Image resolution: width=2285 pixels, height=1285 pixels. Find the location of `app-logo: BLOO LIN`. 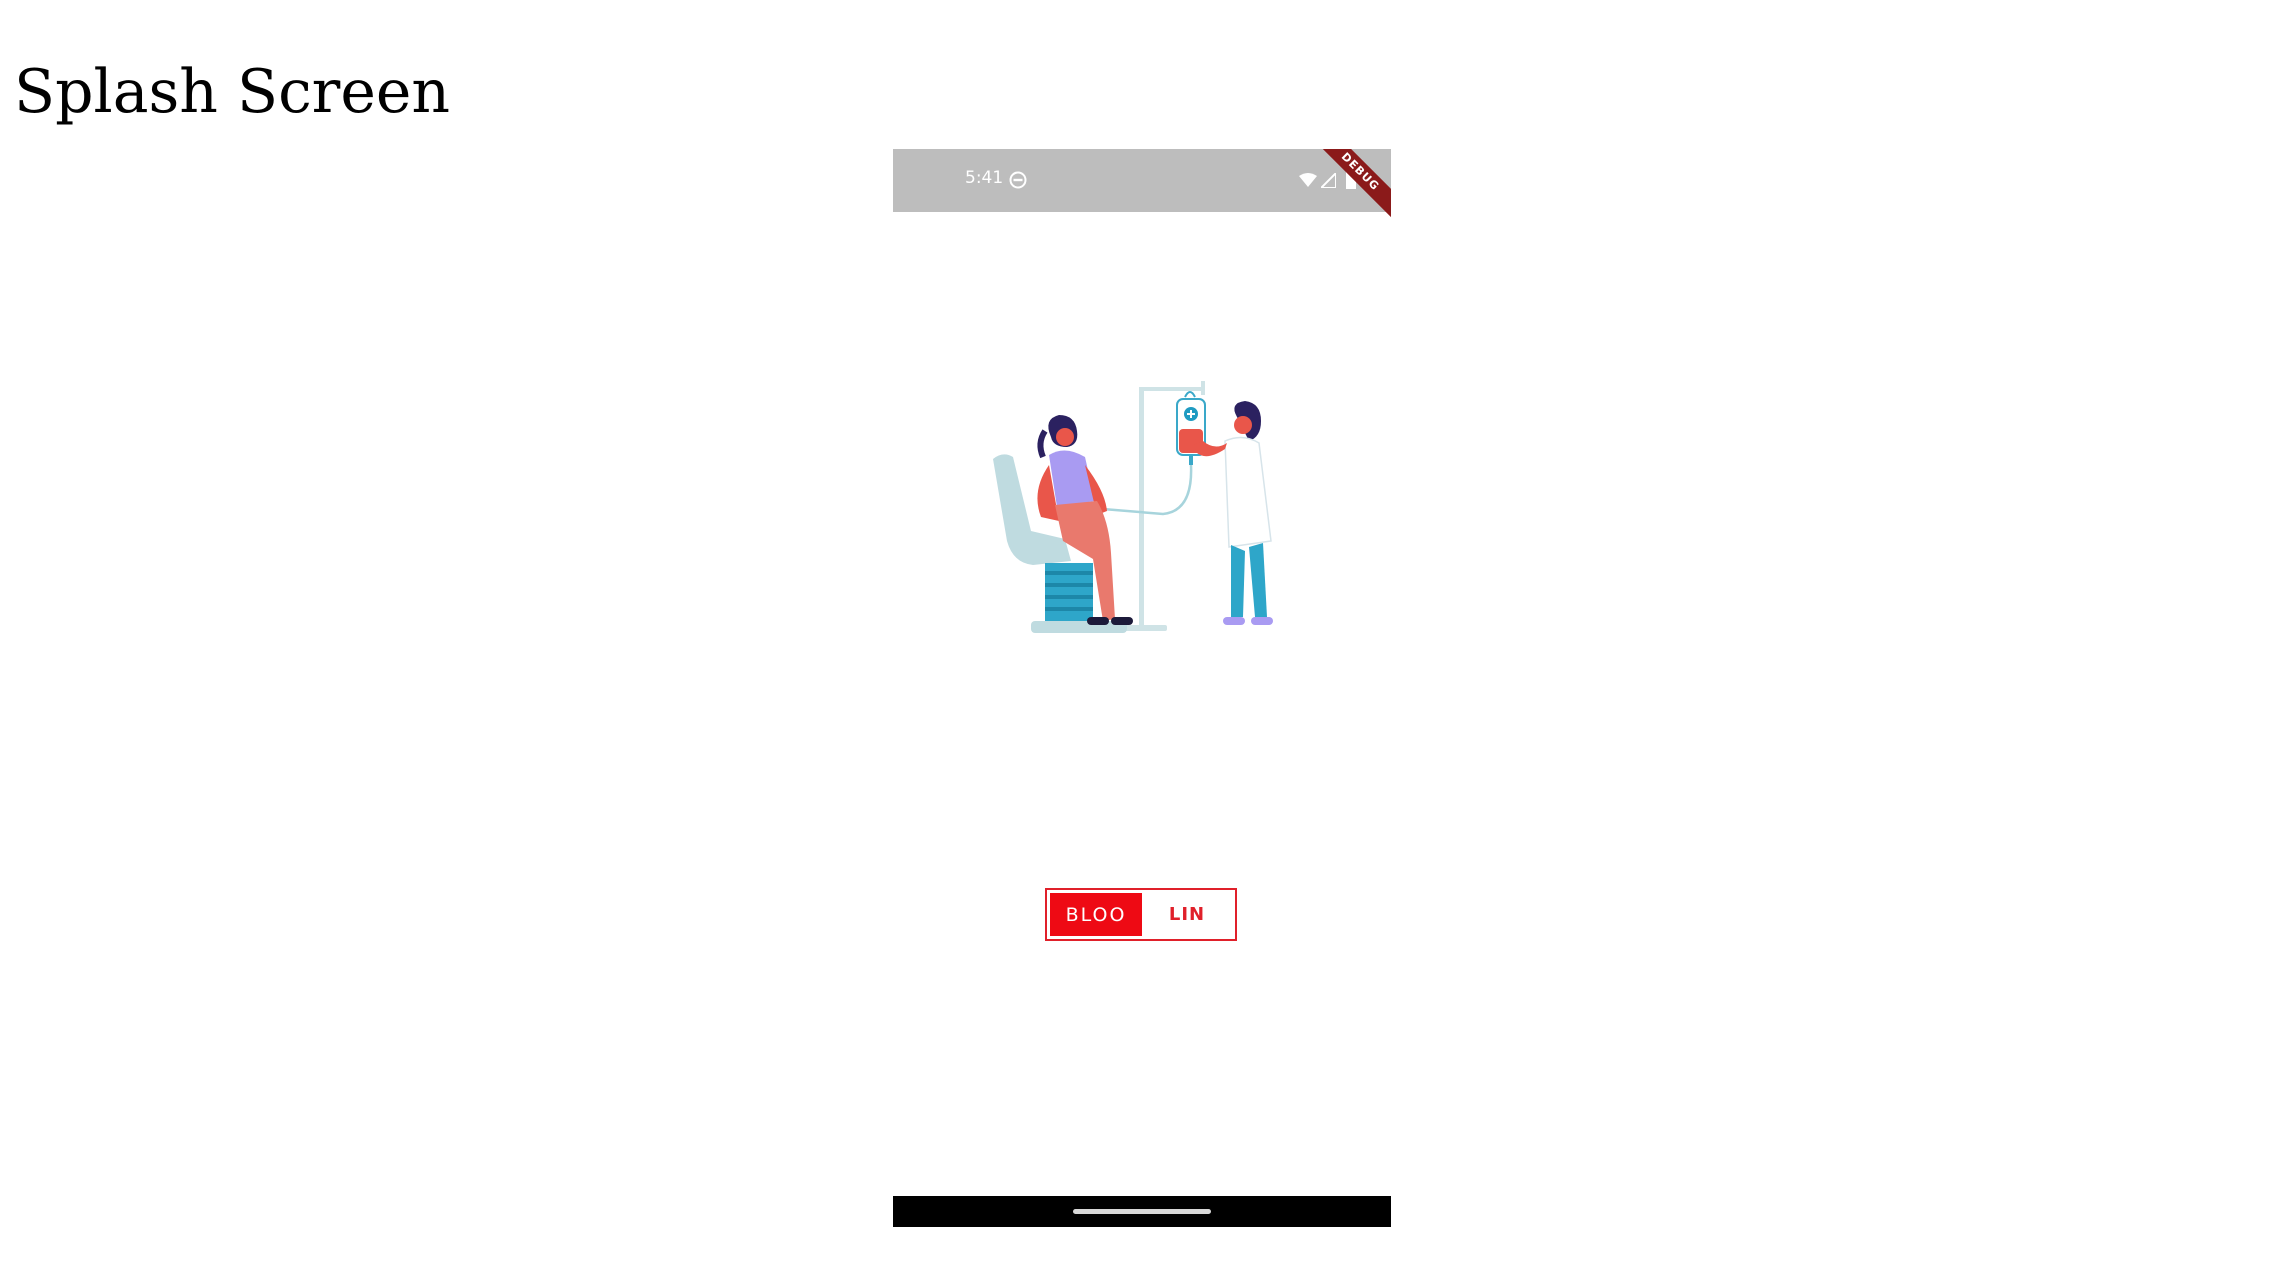

app-logo: BLOO LIN is located at coordinates (1141, 914).